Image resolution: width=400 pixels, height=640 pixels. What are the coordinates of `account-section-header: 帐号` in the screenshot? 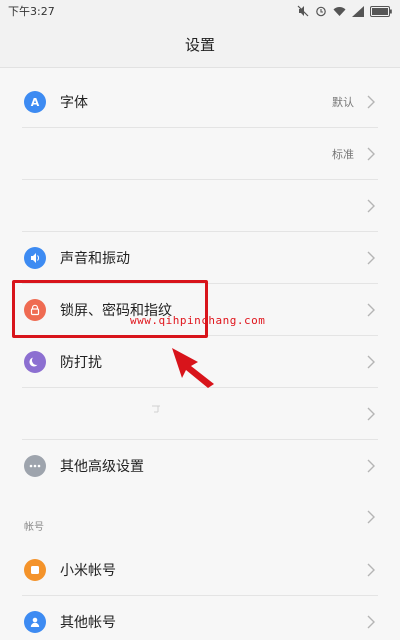 It's located at (34, 527).